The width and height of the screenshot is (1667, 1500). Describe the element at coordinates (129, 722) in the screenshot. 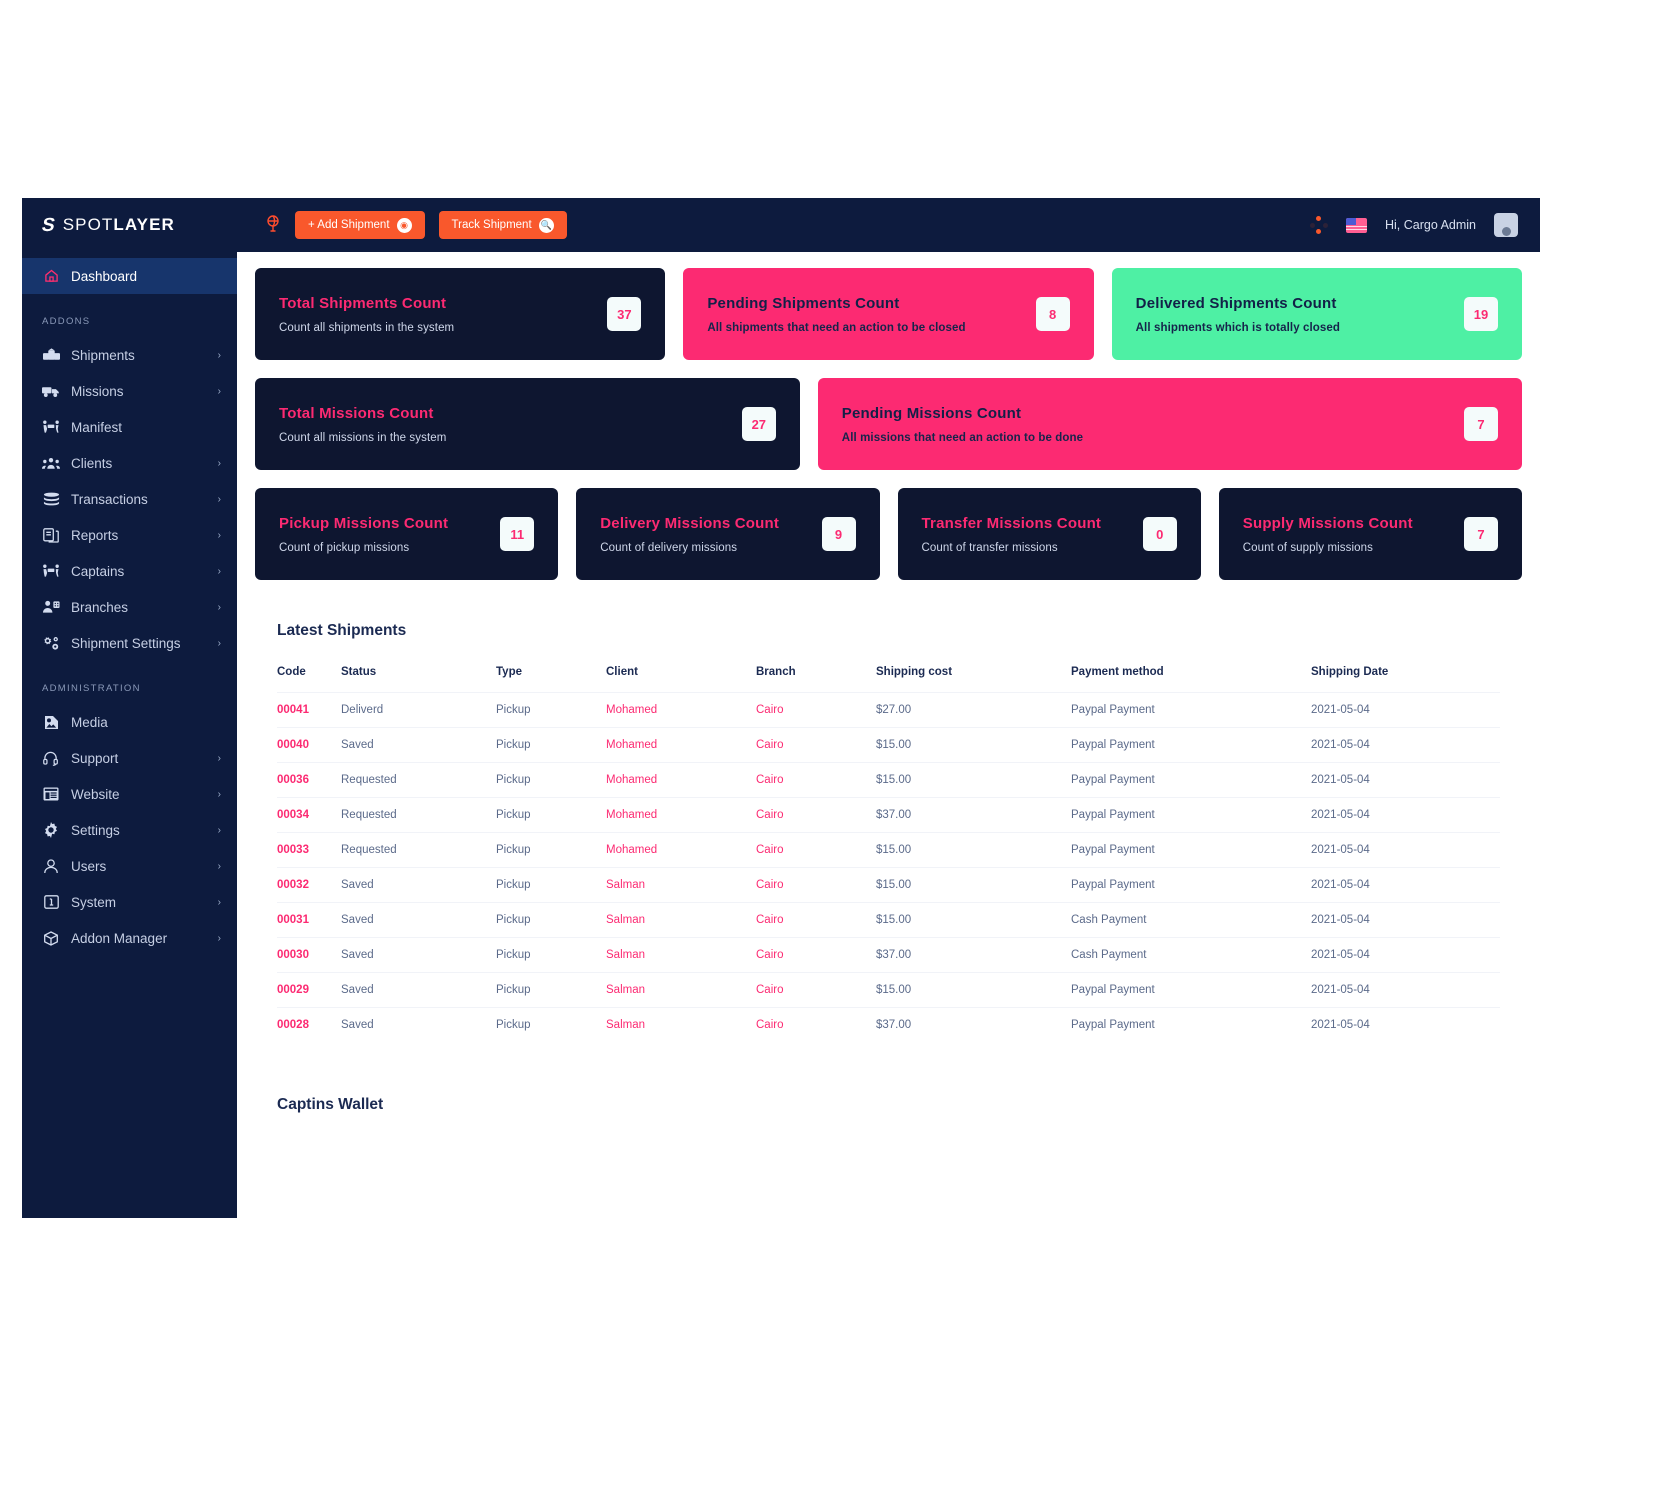

I see `sidebar-item-media: Media` at that location.